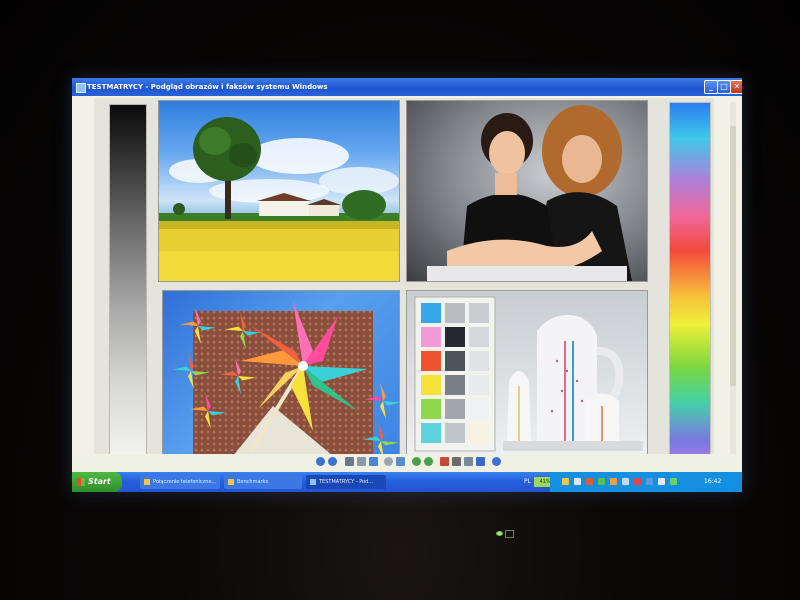 This screenshot has height=600, width=800. I want to click on tray-volume-icon, so click(577, 481).